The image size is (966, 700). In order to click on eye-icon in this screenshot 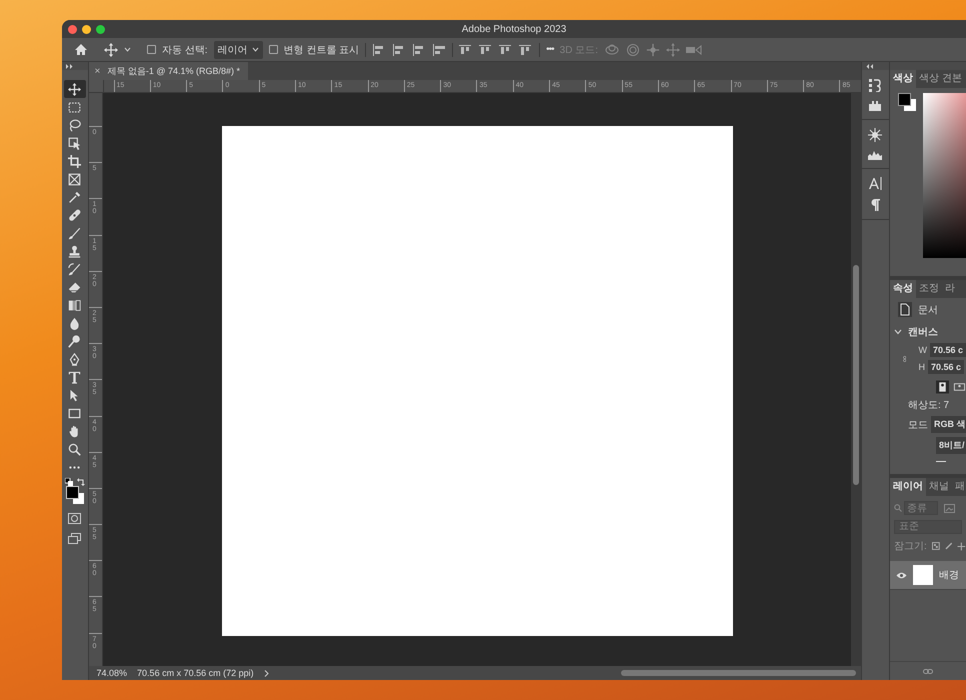, I will do `click(901, 575)`.